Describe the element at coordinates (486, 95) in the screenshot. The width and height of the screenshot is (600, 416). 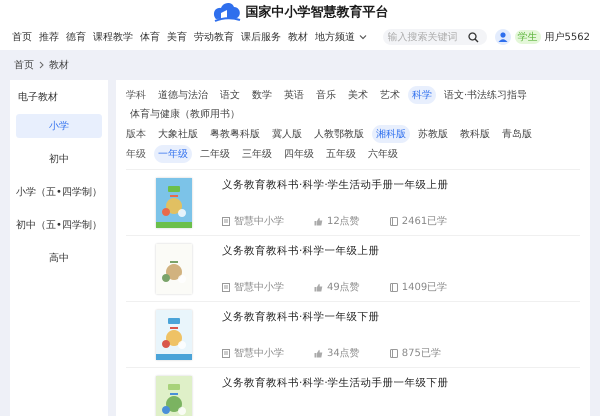
I see `filter-option: 语文·书法练习指导` at that location.